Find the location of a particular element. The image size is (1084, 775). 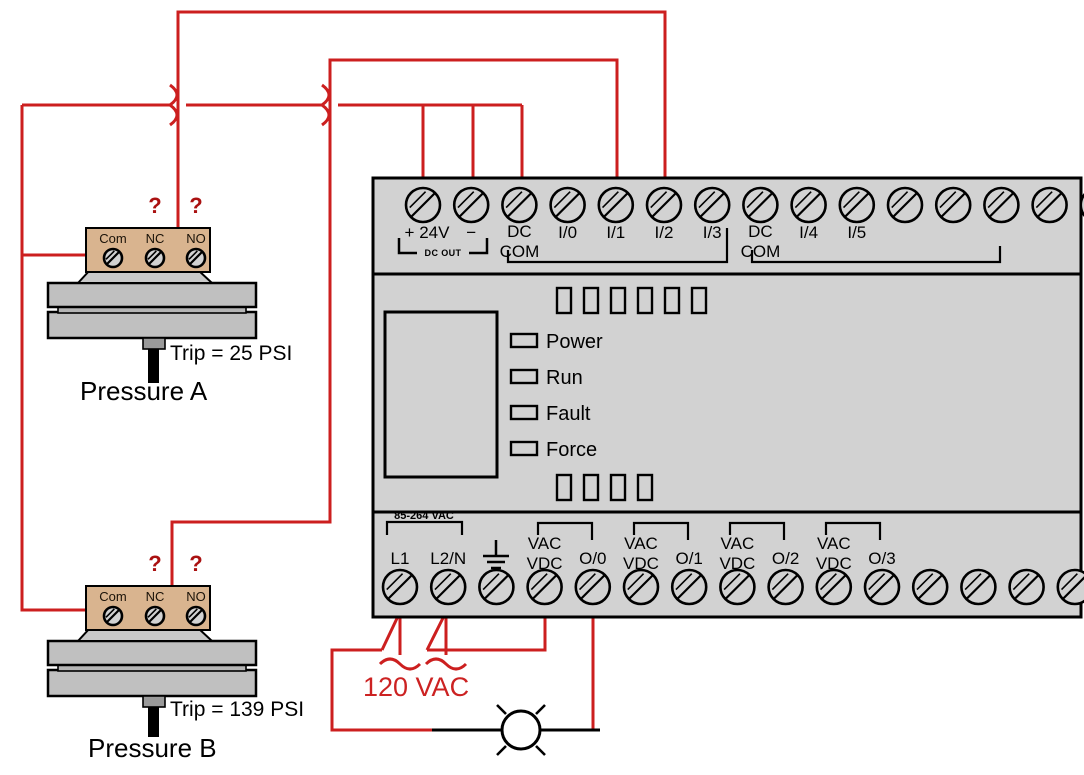

switch-a-screw-nc is located at coordinates (155, 258).